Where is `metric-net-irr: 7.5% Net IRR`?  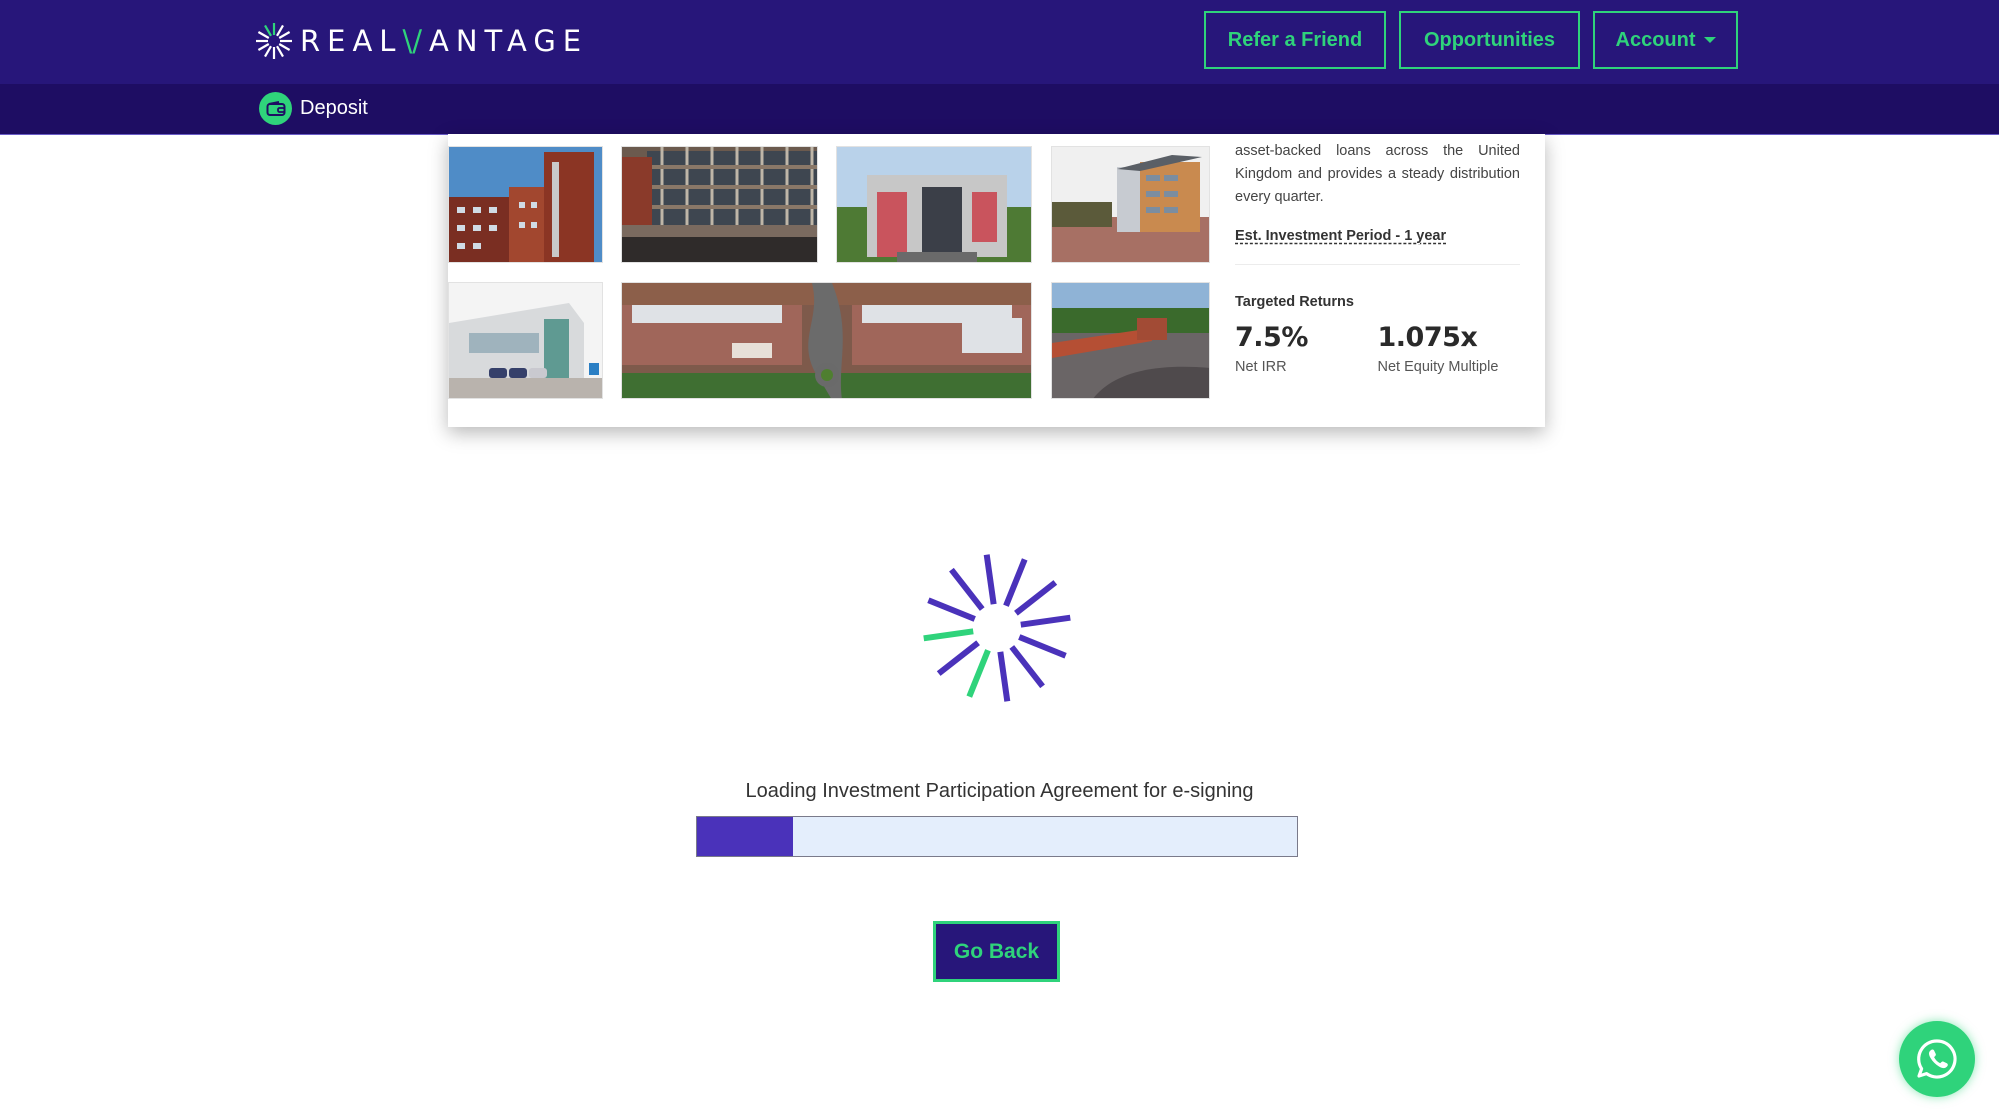 metric-net-irr: 7.5% Net IRR is located at coordinates (1306, 348).